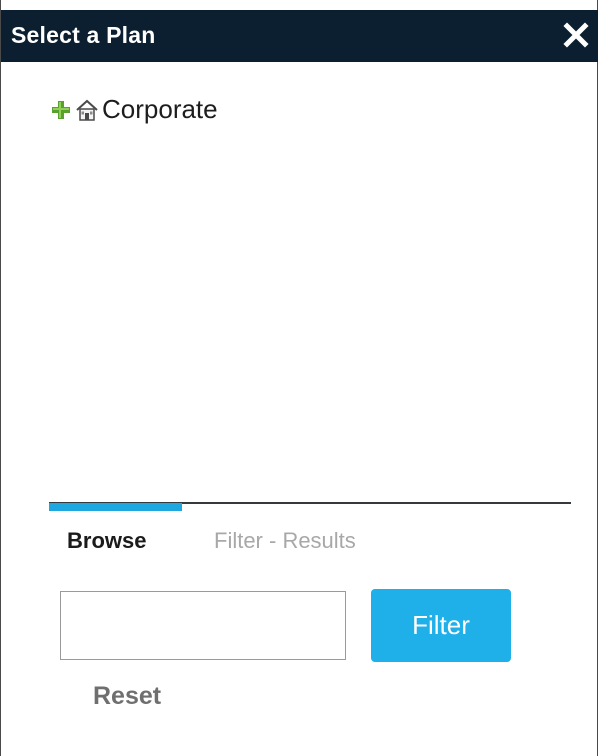  I want to click on plus-icon, so click(61, 110).